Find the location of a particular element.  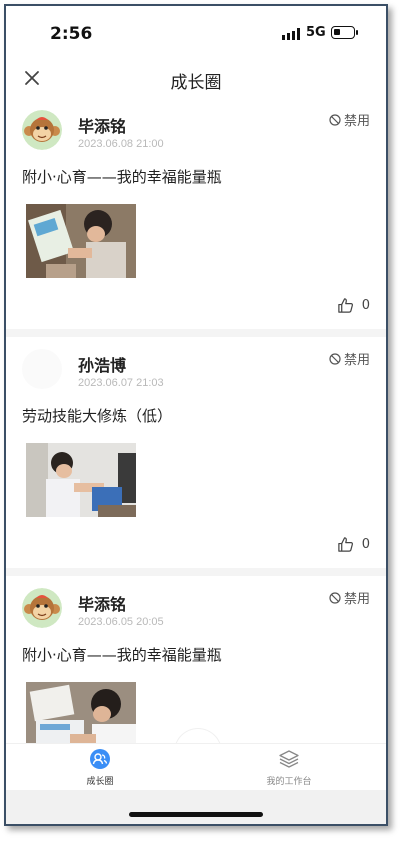

post-author: 孙浩博 is located at coordinates (102, 365).